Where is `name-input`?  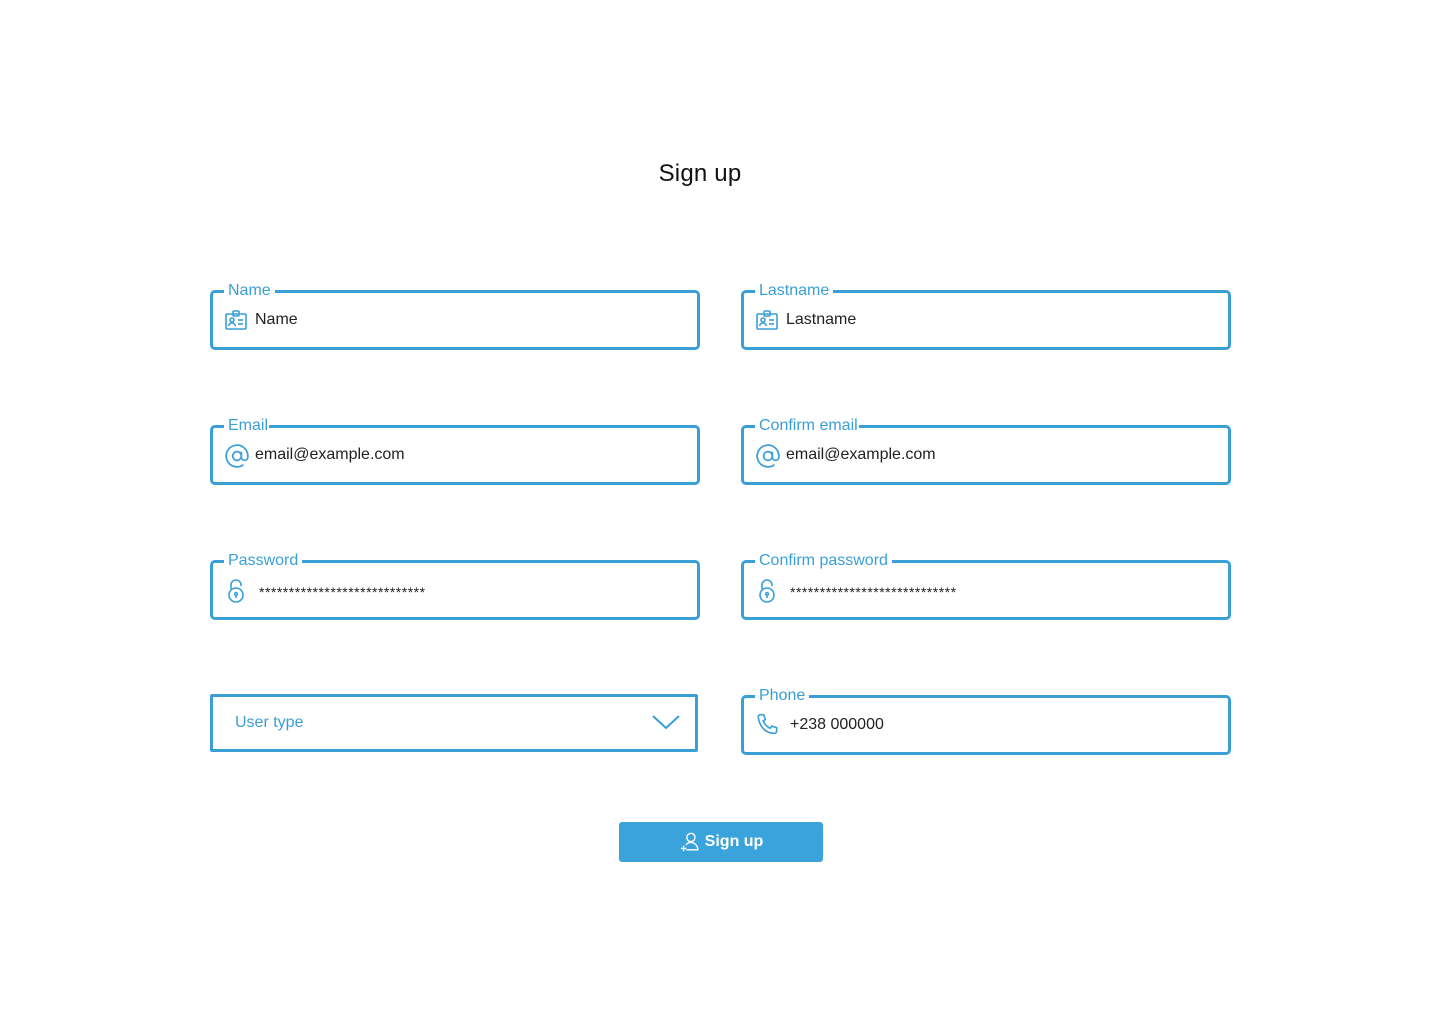 name-input is located at coordinates (465, 320).